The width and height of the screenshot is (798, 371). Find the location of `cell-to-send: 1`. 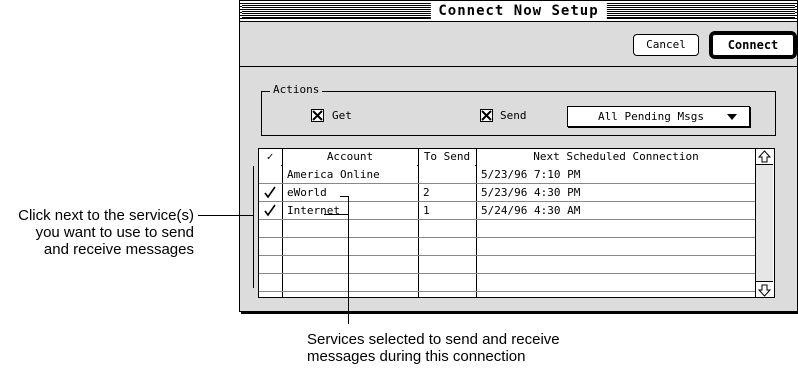

cell-to-send: 1 is located at coordinates (426, 210).